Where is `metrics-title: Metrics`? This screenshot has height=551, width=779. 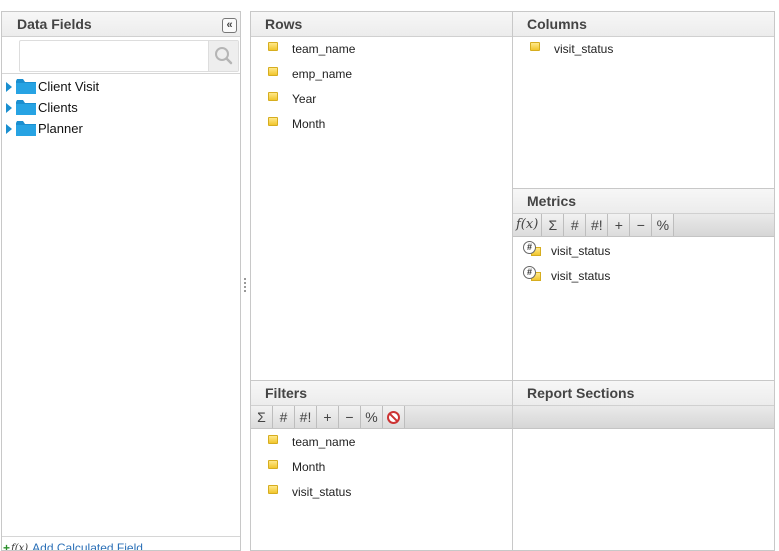 metrics-title: Metrics is located at coordinates (552, 201).